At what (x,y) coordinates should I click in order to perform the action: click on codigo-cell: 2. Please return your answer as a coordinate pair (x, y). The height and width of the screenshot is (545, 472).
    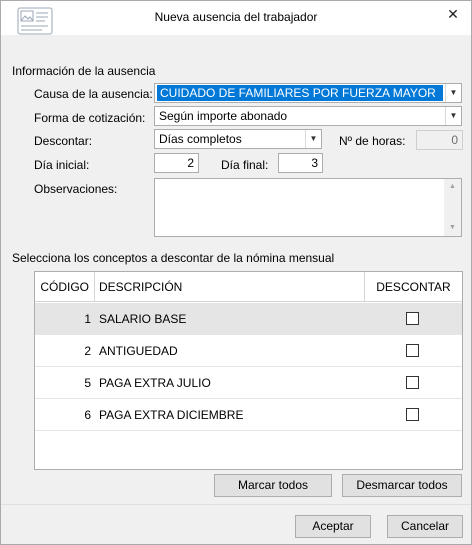
    Looking at the image, I should click on (87, 351).